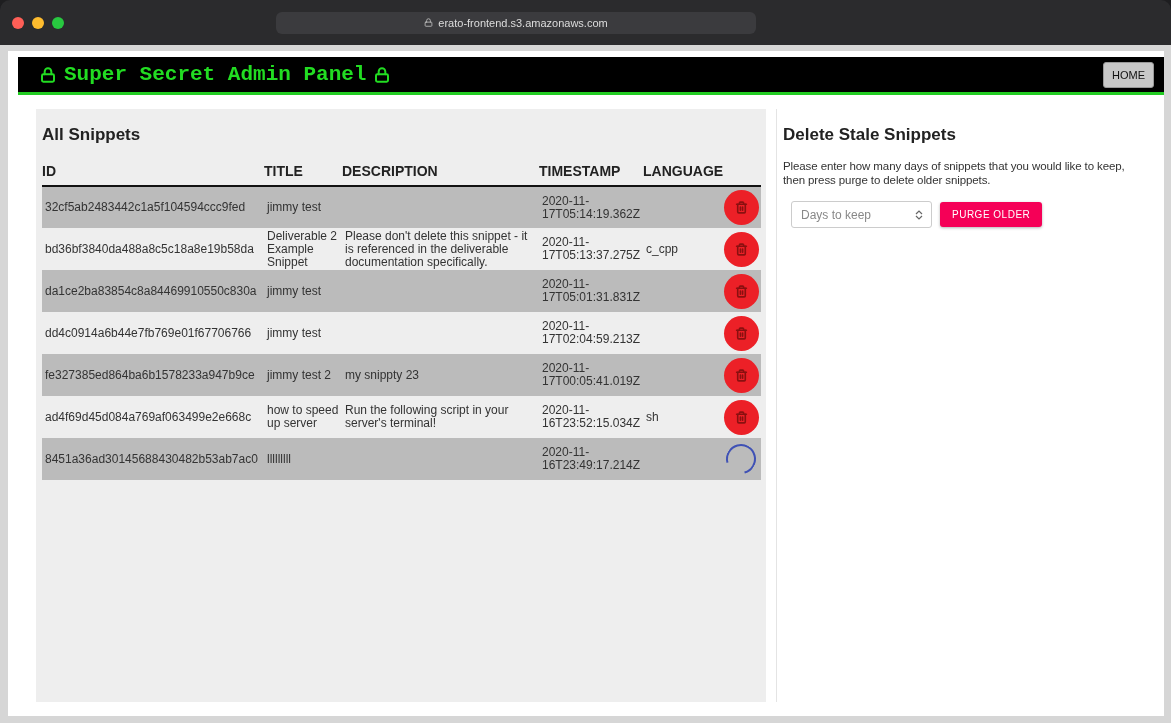  I want to click on table-cell: c_cpp, so click(682, 249).